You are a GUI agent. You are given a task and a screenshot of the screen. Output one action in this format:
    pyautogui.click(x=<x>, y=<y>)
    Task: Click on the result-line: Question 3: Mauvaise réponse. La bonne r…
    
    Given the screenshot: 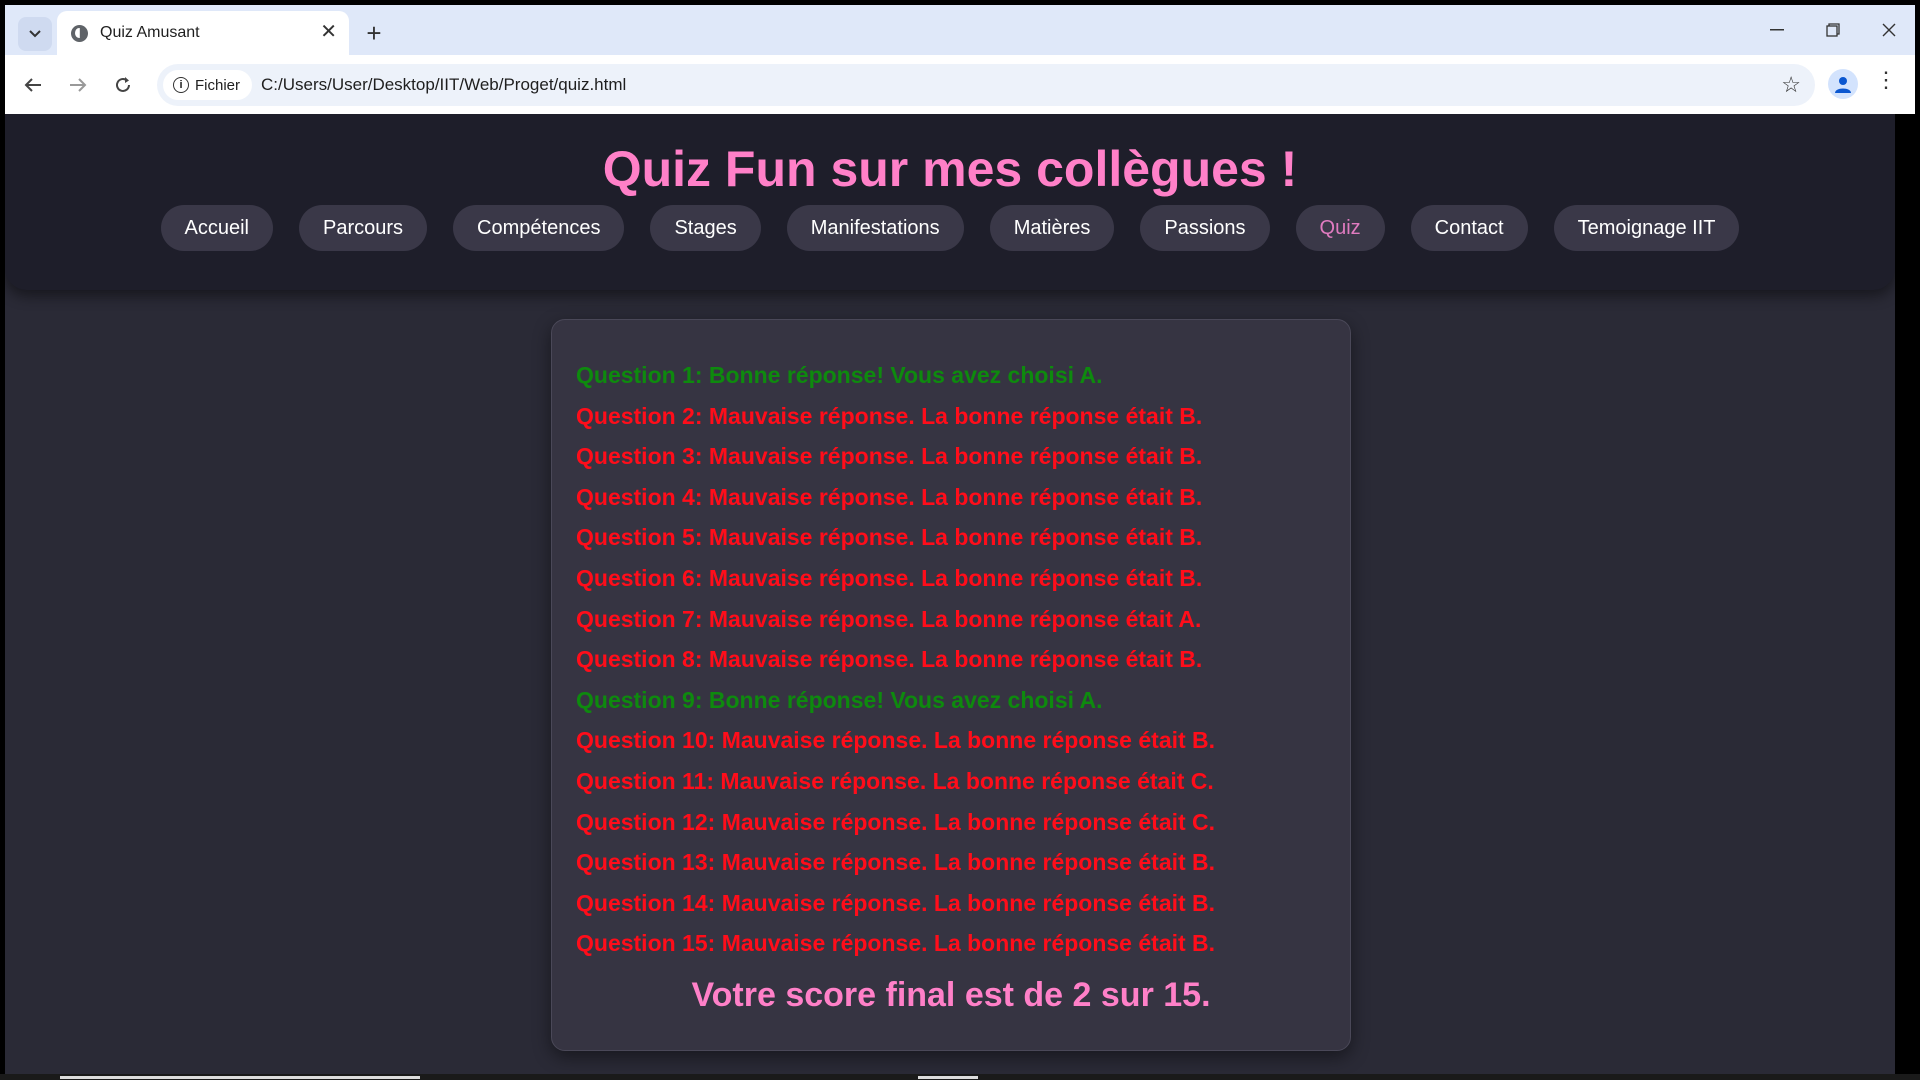 What is the action you would take?
    pyautogui.click(x=889, y=456)
    